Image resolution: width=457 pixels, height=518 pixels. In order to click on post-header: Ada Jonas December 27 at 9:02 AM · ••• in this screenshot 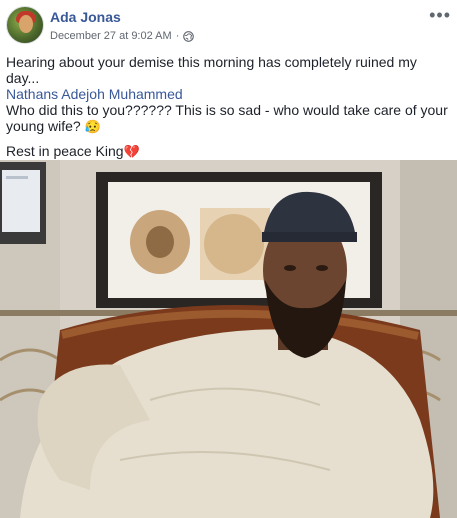, I will do `click(228, 26)`.